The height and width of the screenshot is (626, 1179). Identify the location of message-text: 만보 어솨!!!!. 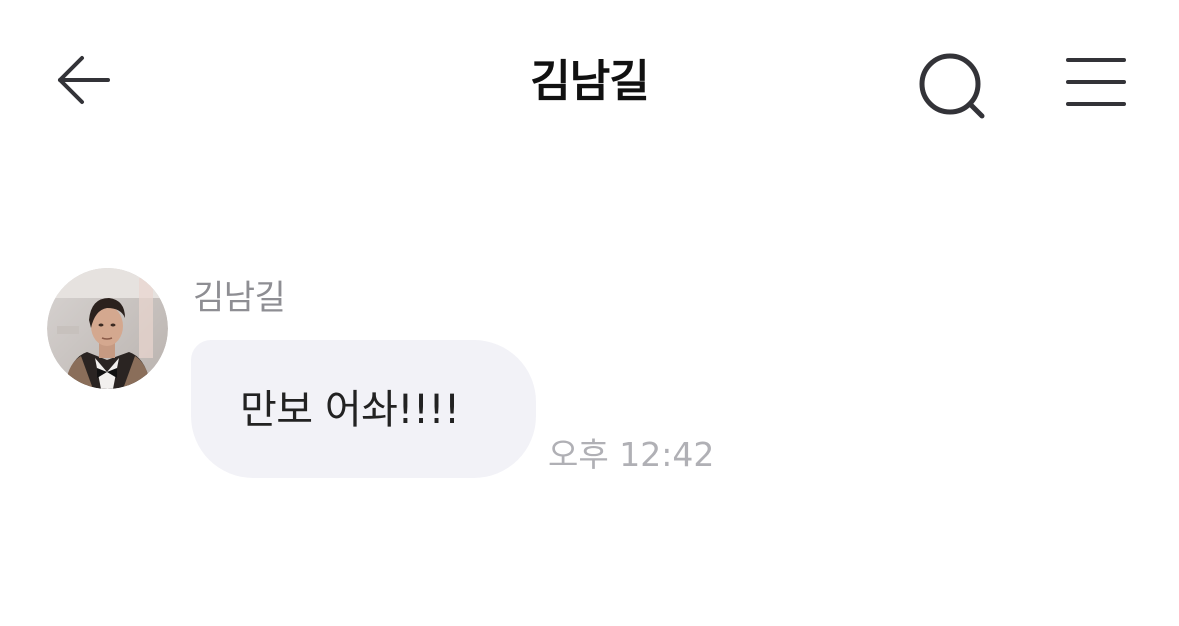
(350, 410).